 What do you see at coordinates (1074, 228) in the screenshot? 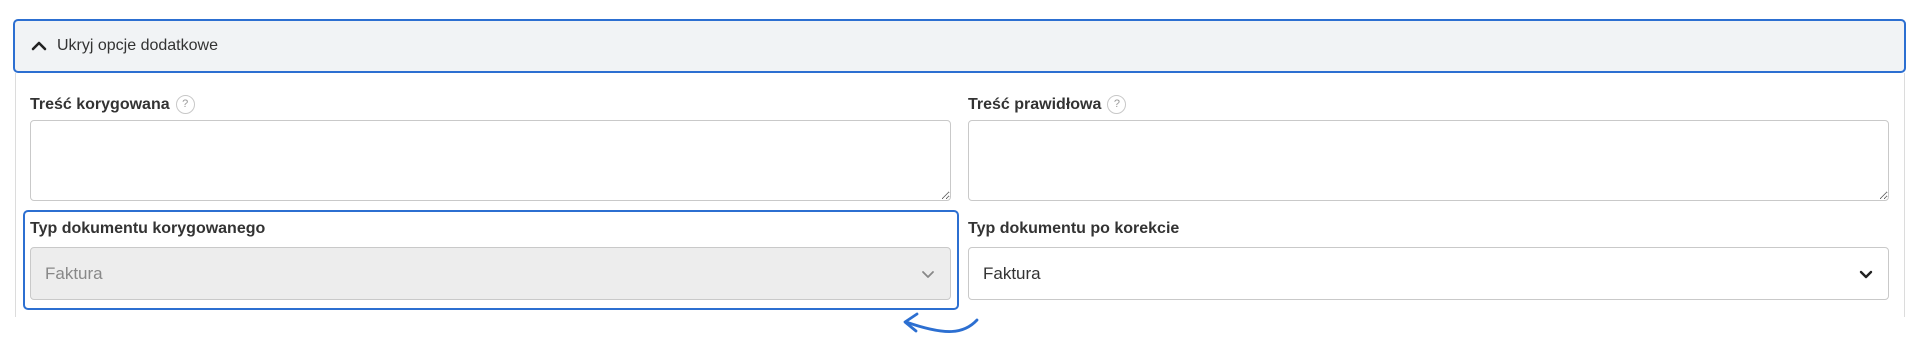
I see `post-correction-doc-type-label: Typ dokumentu po korekcie` at bounding box center [1074, 228].